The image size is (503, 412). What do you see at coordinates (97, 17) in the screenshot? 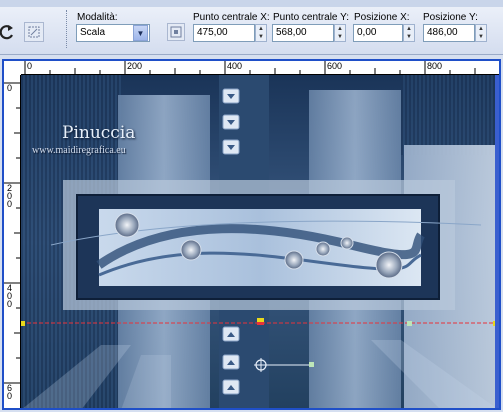
I see `mode-label: Modalità:` at bounding box center [97, 17].